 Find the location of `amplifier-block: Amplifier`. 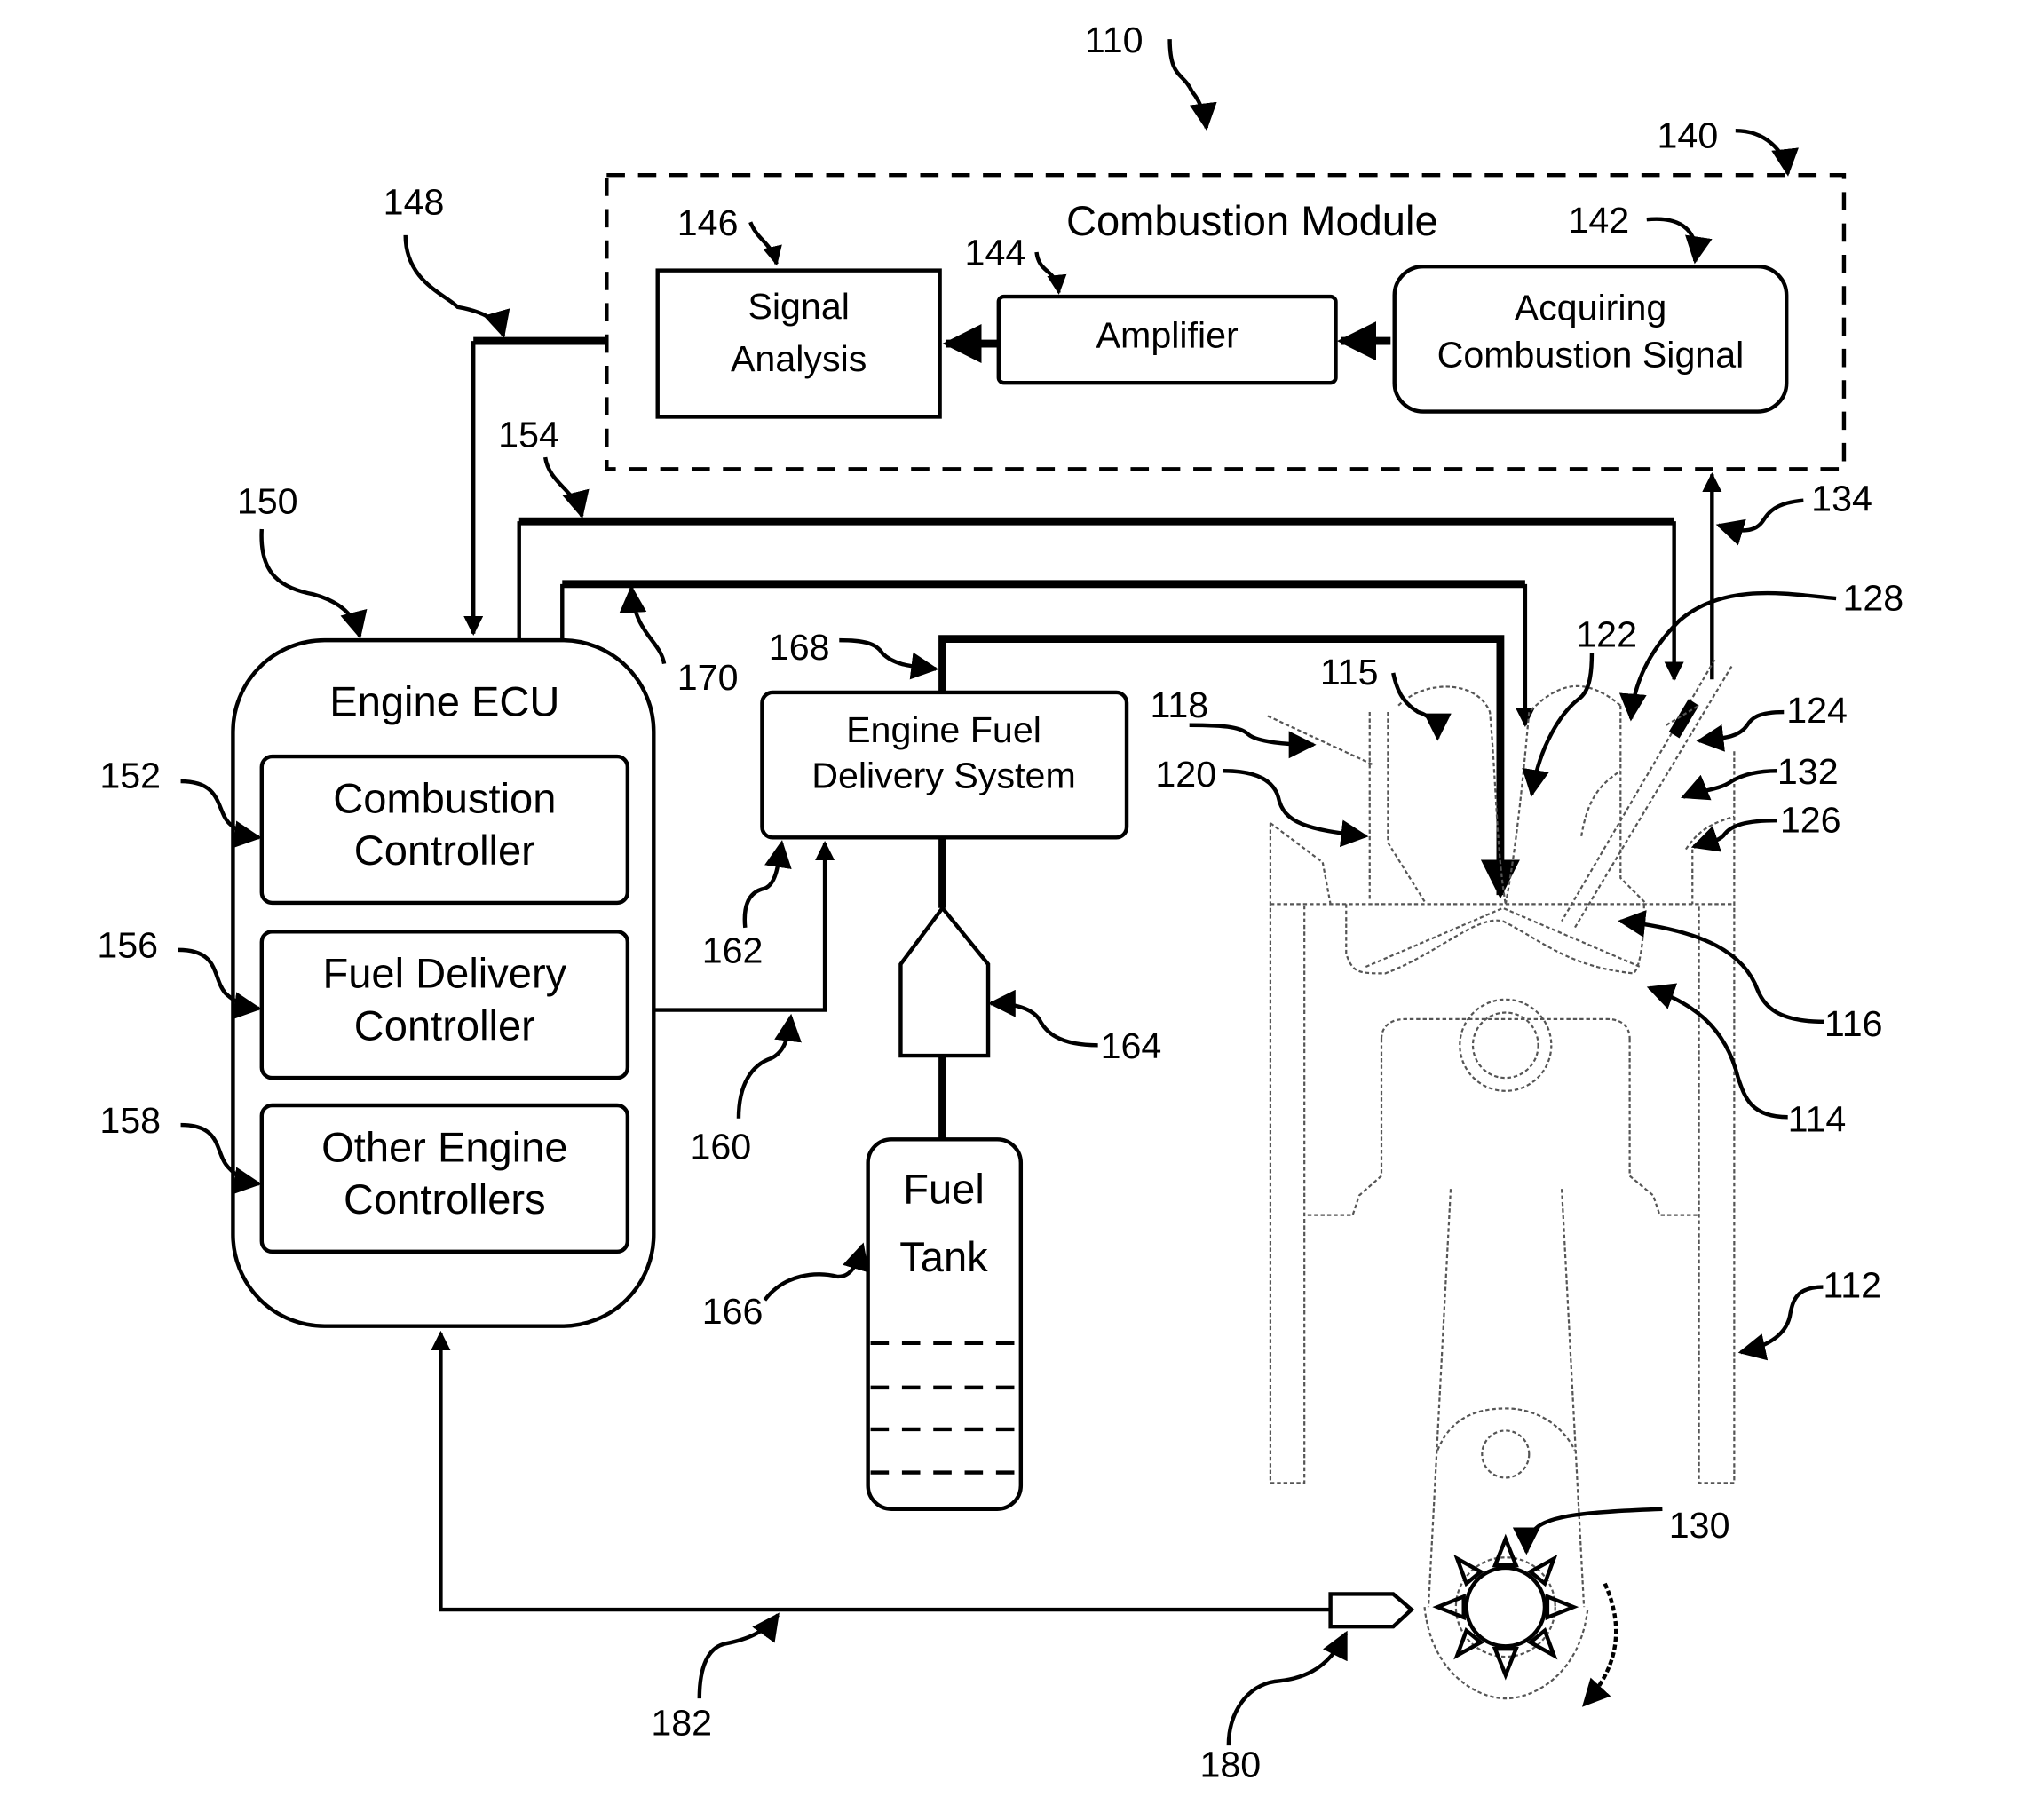

amplifier-block: Amplifier is located at coordinates (1167, 339).